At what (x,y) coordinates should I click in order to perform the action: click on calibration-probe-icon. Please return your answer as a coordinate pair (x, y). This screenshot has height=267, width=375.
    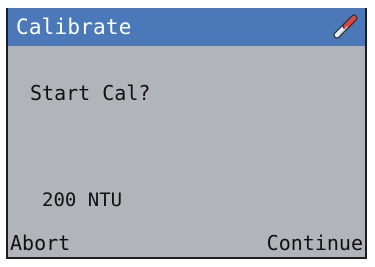
    Looking at the image, I should click on (345, 27).